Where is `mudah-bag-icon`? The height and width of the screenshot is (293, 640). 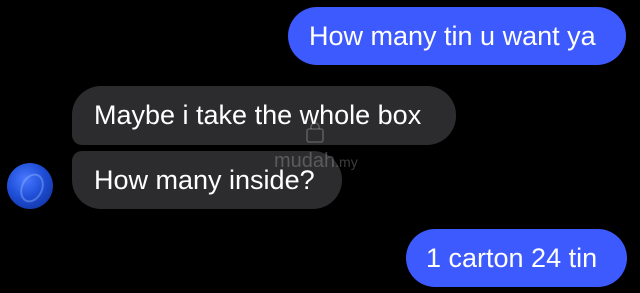 mudah-bag-icon is located at coordinates (315, 132).